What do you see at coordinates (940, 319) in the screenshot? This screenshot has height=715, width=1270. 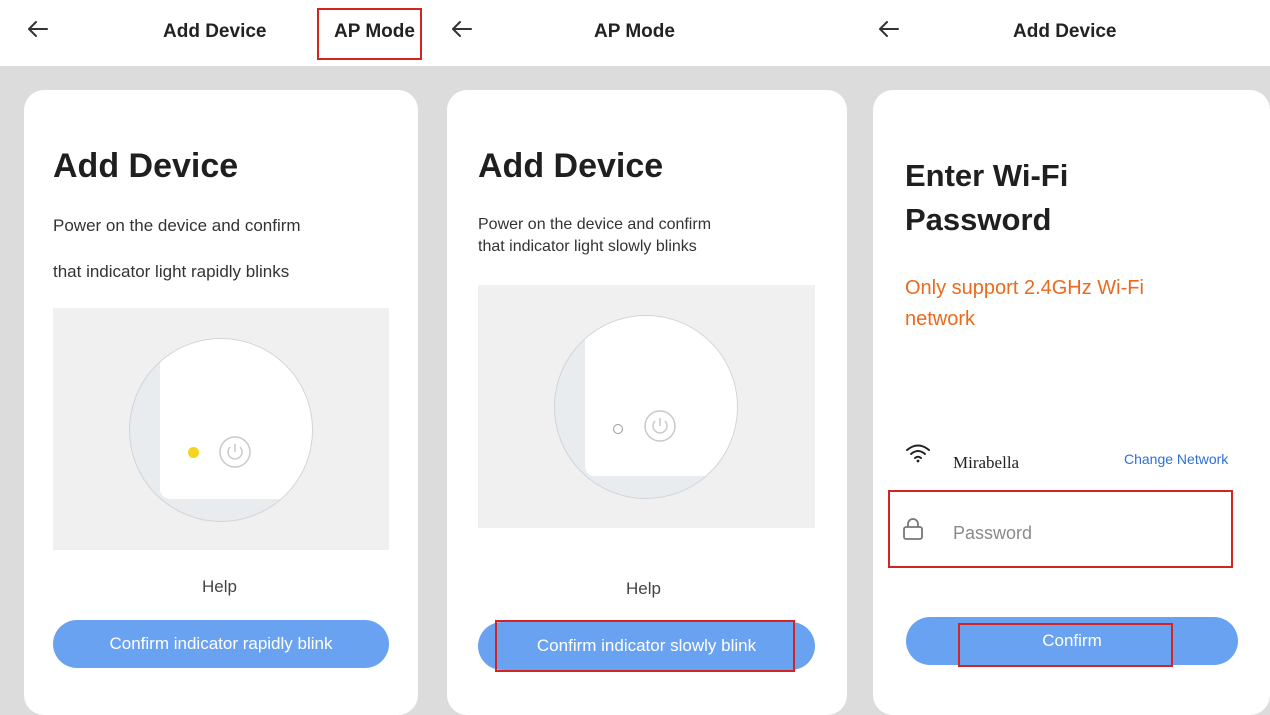 I see `frequency-warning-line-2: network` at bounding box center [940, 319].